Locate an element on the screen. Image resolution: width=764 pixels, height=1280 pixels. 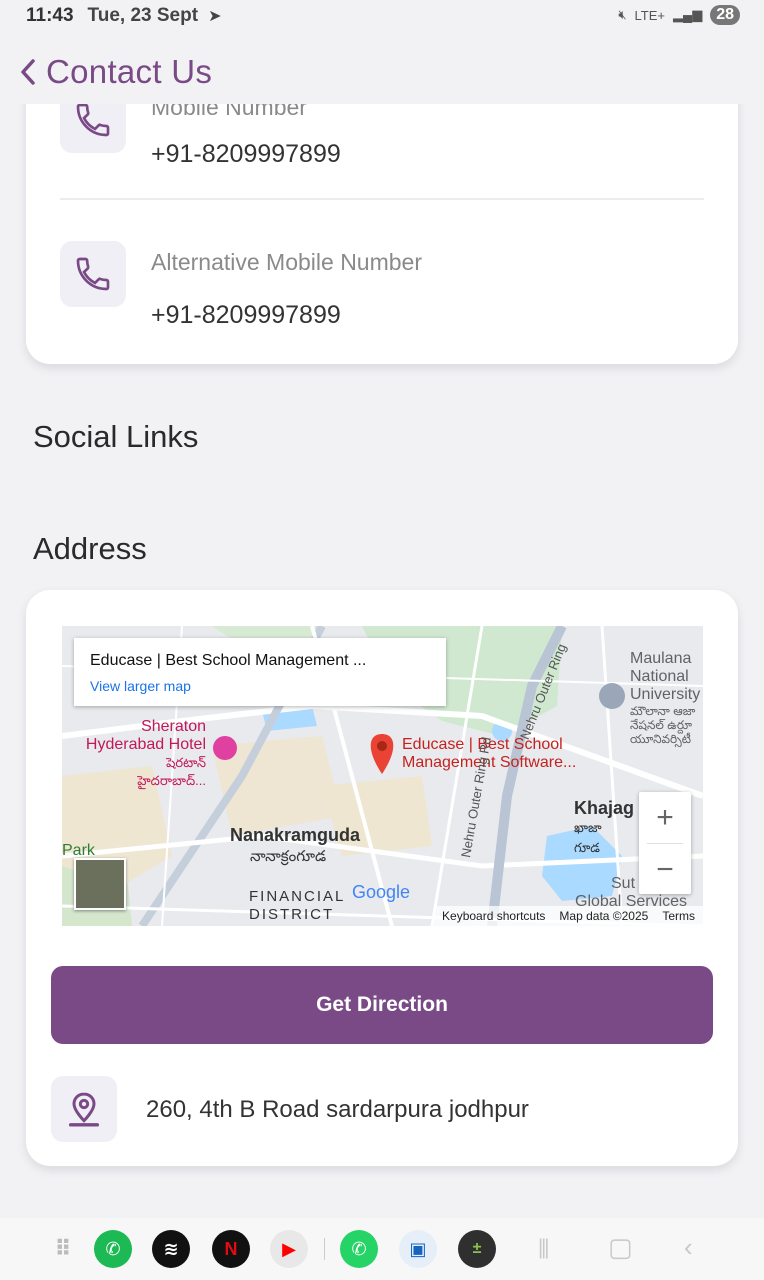
map-place-line: FINANCIAL is located at coordinates (297, 896).